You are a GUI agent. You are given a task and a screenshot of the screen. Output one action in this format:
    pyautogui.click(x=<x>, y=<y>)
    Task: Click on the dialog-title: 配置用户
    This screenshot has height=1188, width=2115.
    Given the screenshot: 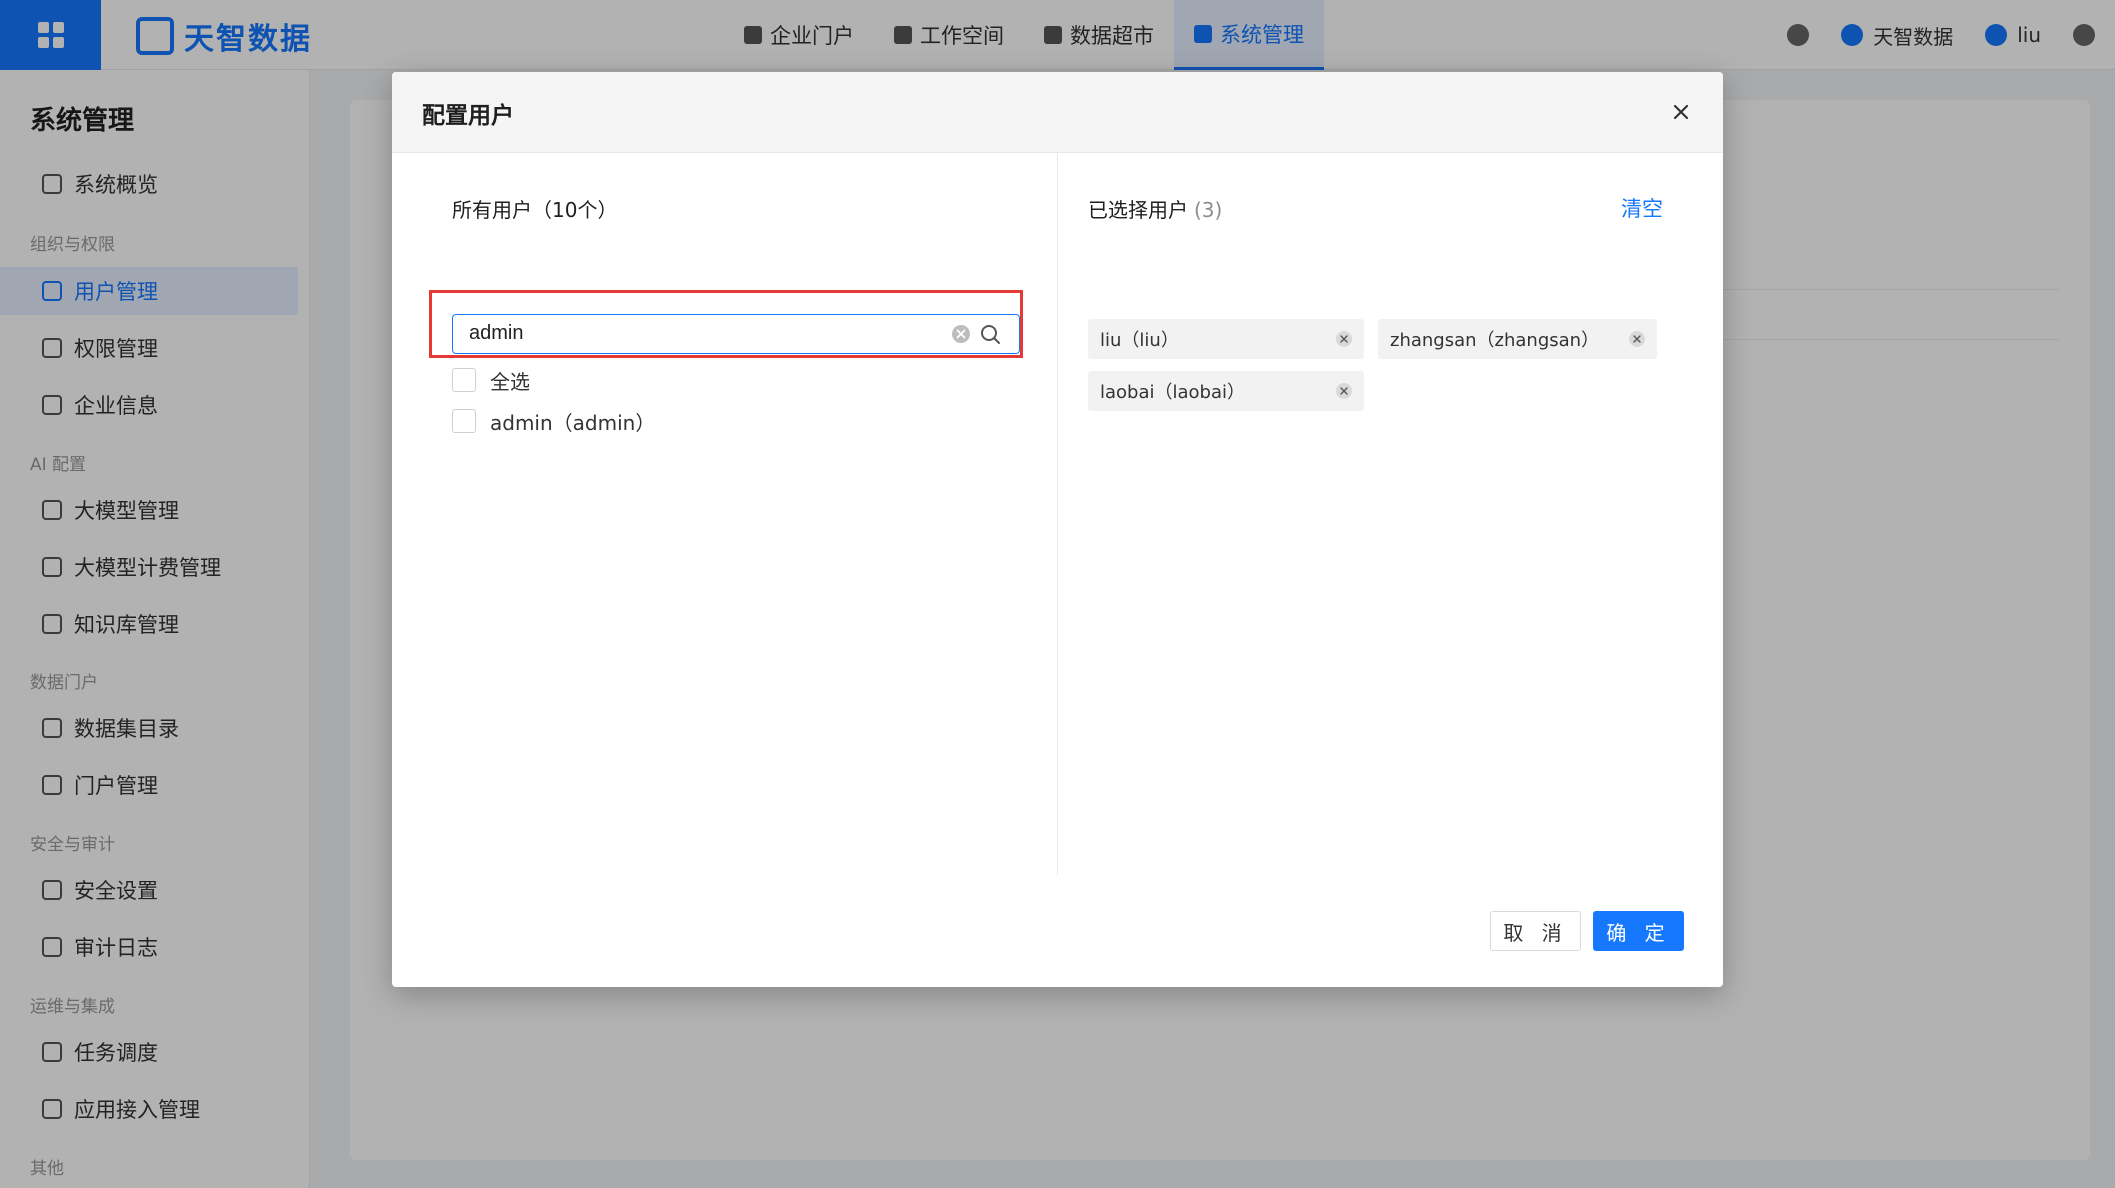 What is the action you would take?
    pyautogui.click(x=468, y=116)
    